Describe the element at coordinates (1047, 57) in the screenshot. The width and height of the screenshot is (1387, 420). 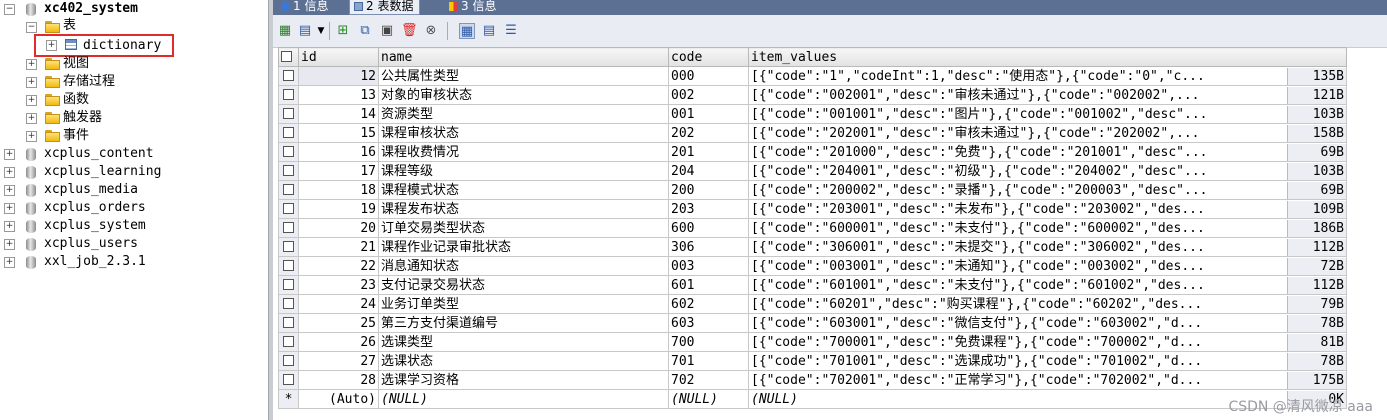
I see `column-header-item-values: item_values` at that location.